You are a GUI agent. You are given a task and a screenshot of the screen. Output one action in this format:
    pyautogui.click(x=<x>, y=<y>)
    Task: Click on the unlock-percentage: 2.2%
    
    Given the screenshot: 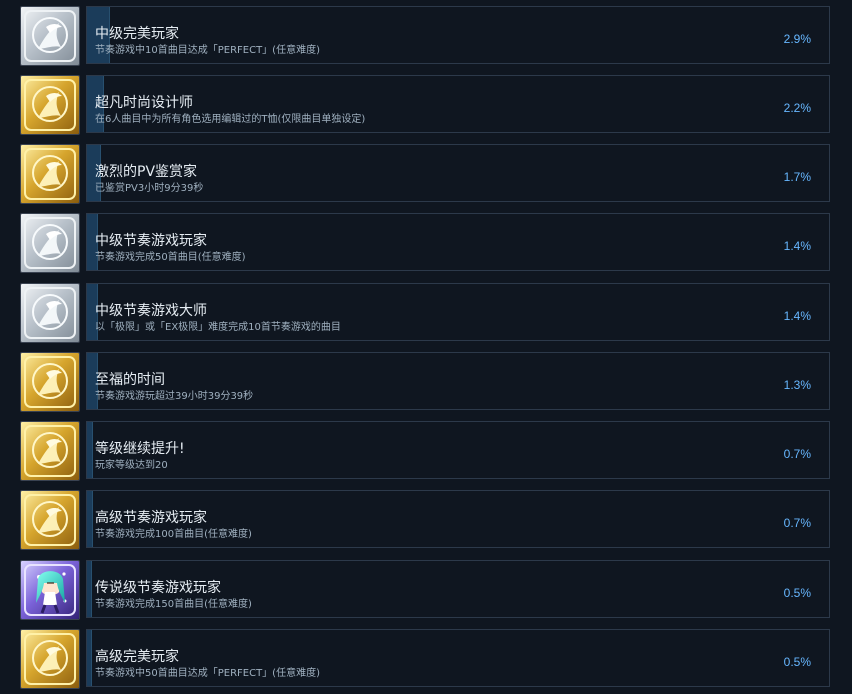 What is the action you would take?
    pyautogui.click(x=797, y=108)
    